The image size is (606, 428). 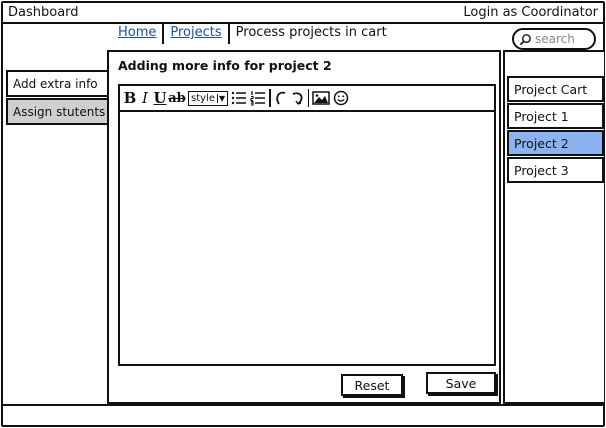 I want to click on emoji-icon, so click(x=341, y=98).